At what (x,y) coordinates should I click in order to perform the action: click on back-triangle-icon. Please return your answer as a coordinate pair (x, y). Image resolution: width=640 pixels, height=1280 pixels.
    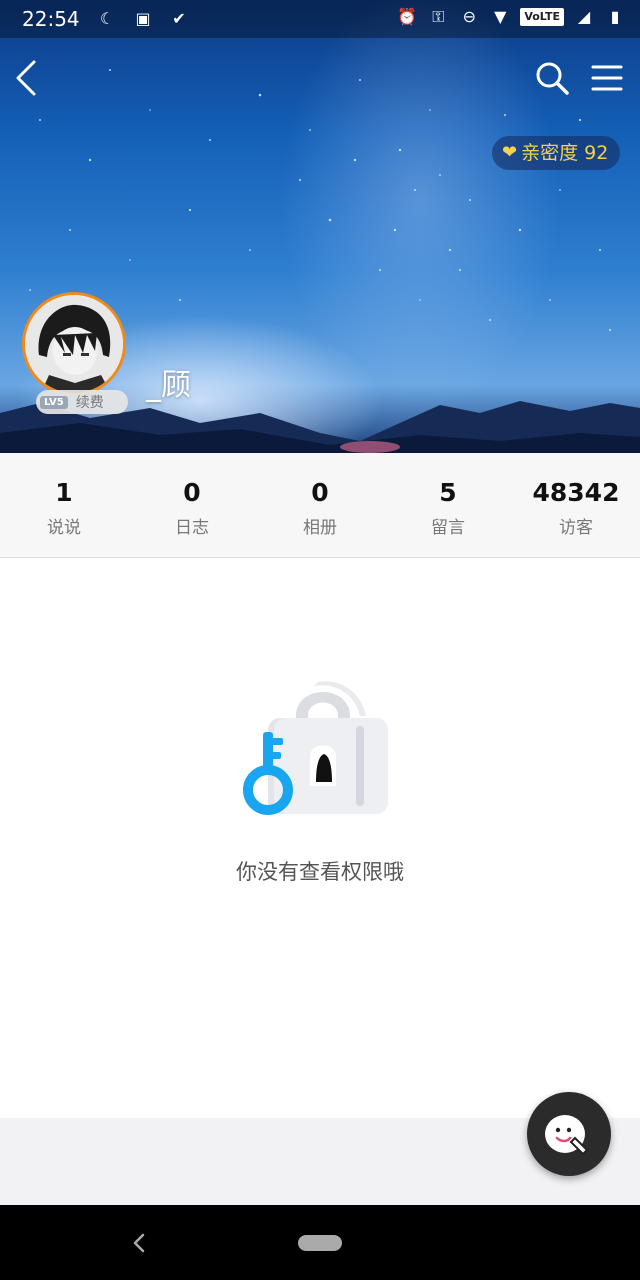
    Looking at the image, I should click on (139, 1243).